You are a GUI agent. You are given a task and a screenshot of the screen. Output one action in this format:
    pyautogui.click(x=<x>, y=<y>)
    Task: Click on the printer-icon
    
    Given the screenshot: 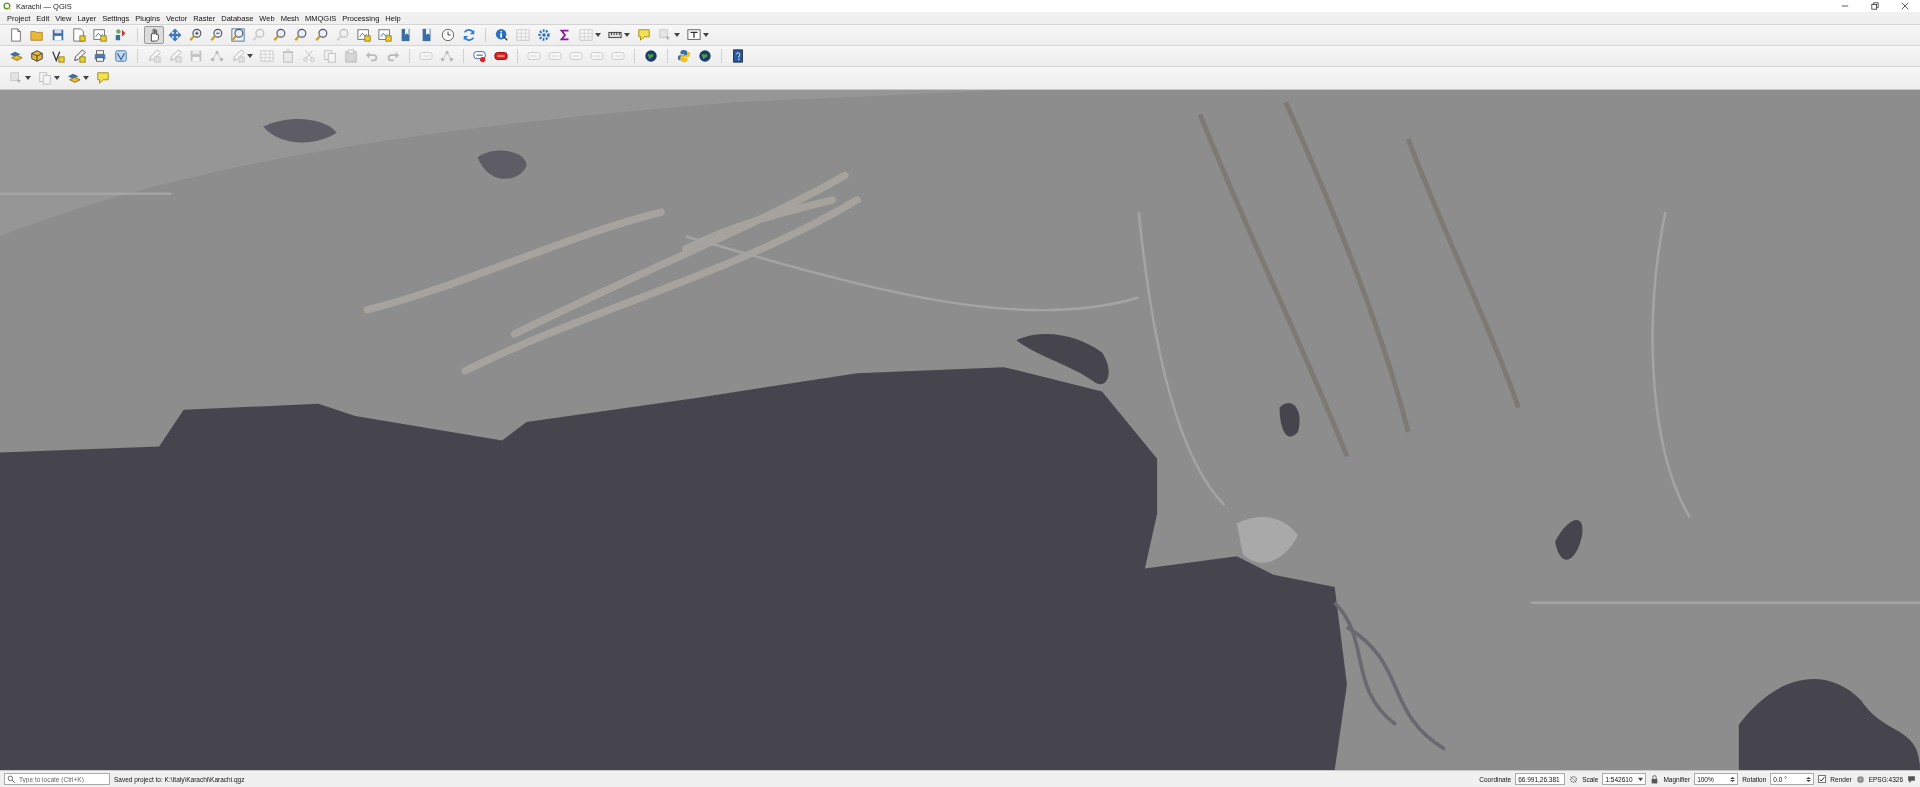 What is the action you would take?
    pyautogui.click(x=100, y=56)
    